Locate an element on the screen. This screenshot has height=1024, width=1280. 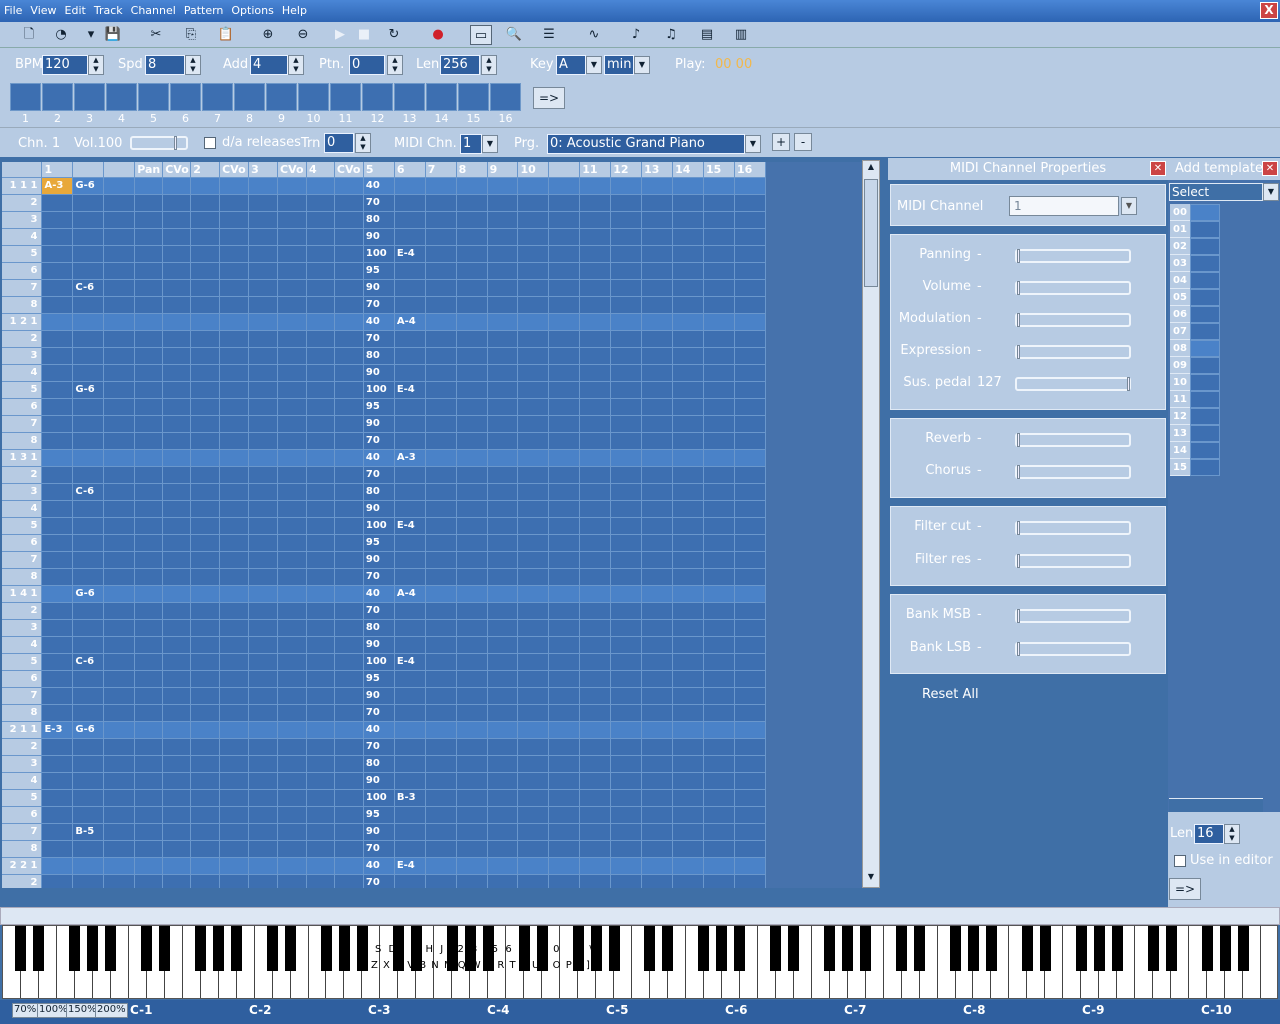
loop-icon: ↻ is located at coordinates (394, 35).